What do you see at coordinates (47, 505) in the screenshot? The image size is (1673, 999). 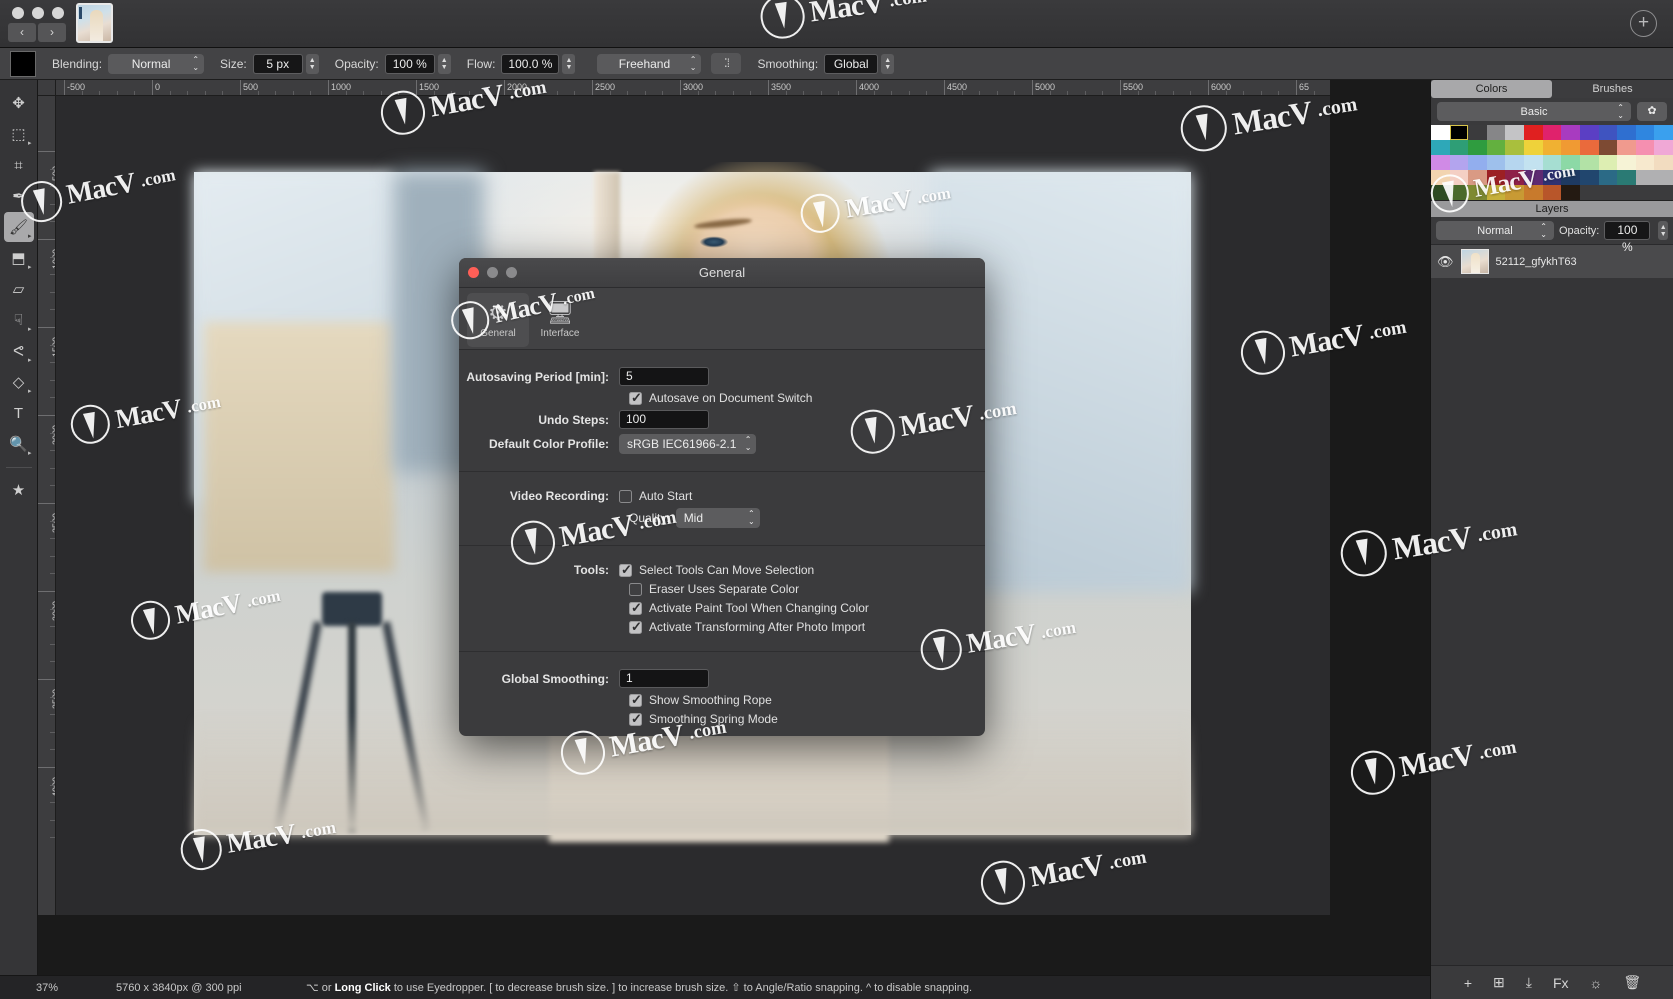 I see `vertical-ruler: 500 1000 1500 2000 2500 3000 3500 4000` at bounding box center [47, 505].